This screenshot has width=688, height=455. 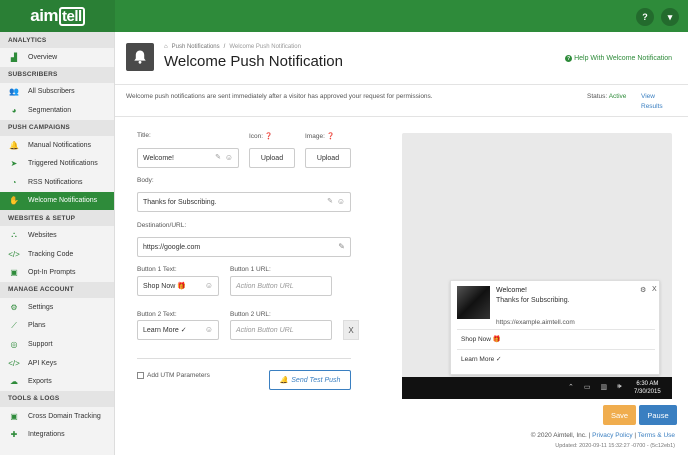 I want to click on body-field: Thanks for Subscribing. ✎ ☺, so click(x=244, y=202).